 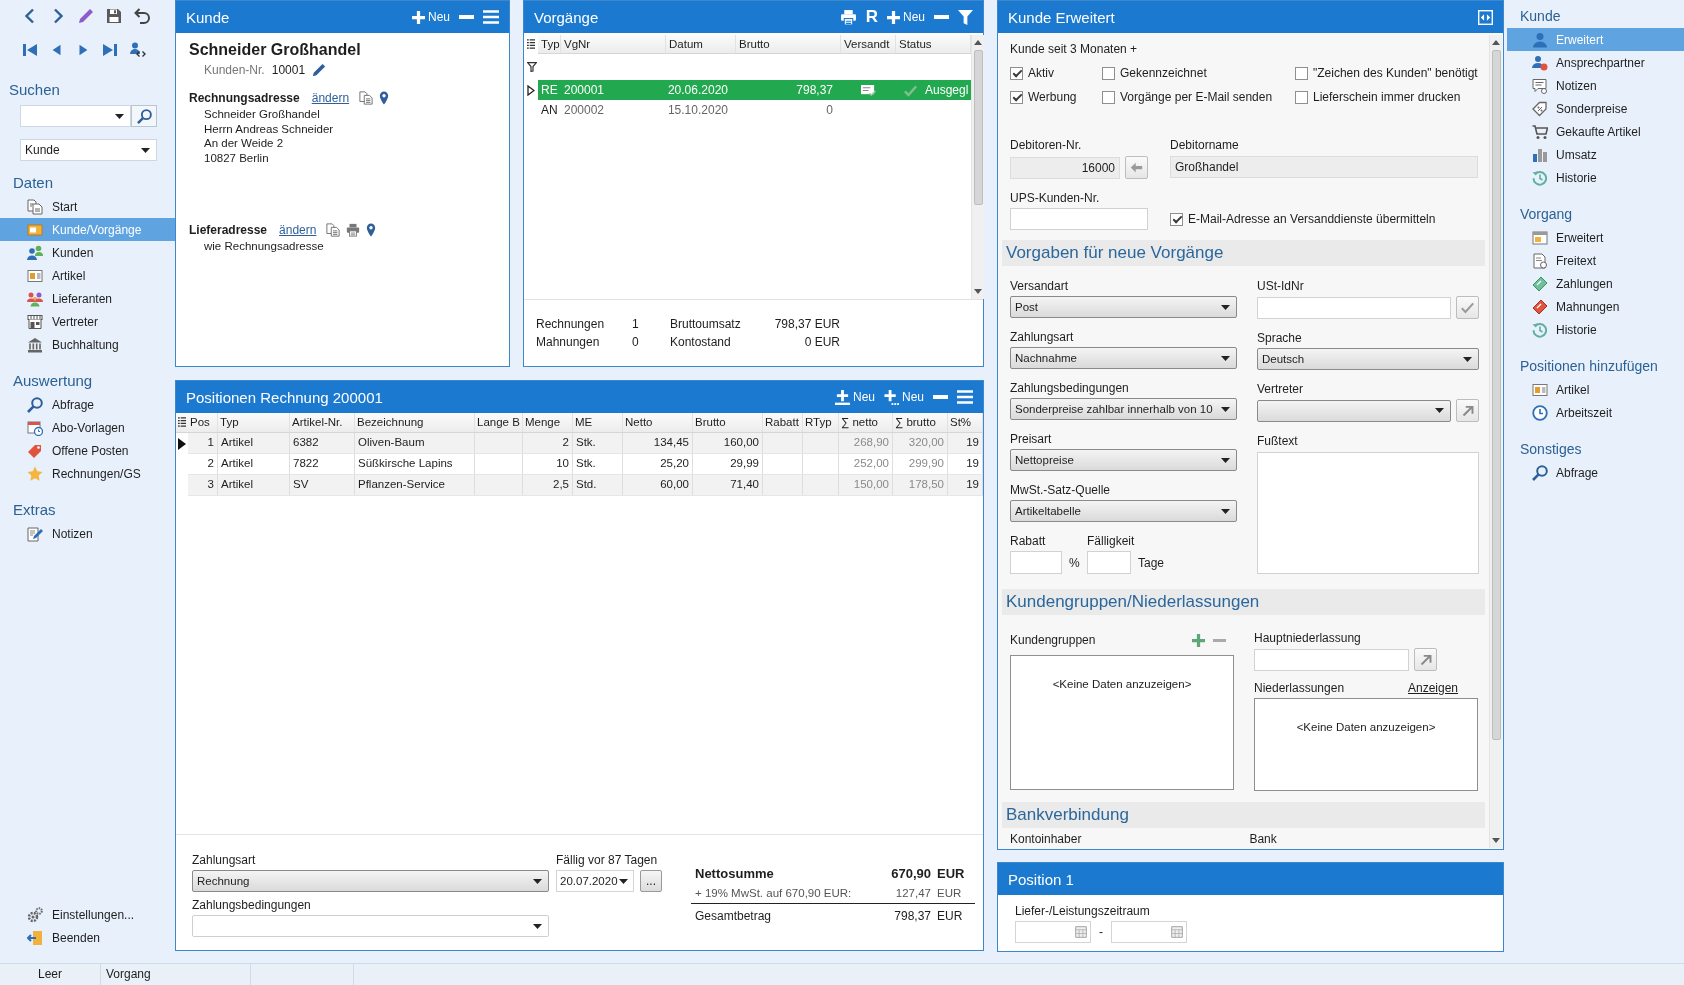 What do you see at coordinates (1123, 409) in the screenshot?
I see `dropdown: Sonderpreise zahlbar innerhalb von 10` at bounding box center [1123, 409].